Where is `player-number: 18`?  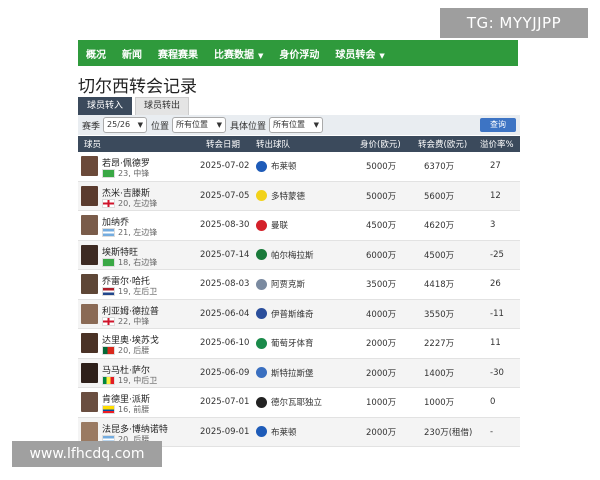 player-number: 18 is located at coordinates (123, 262).